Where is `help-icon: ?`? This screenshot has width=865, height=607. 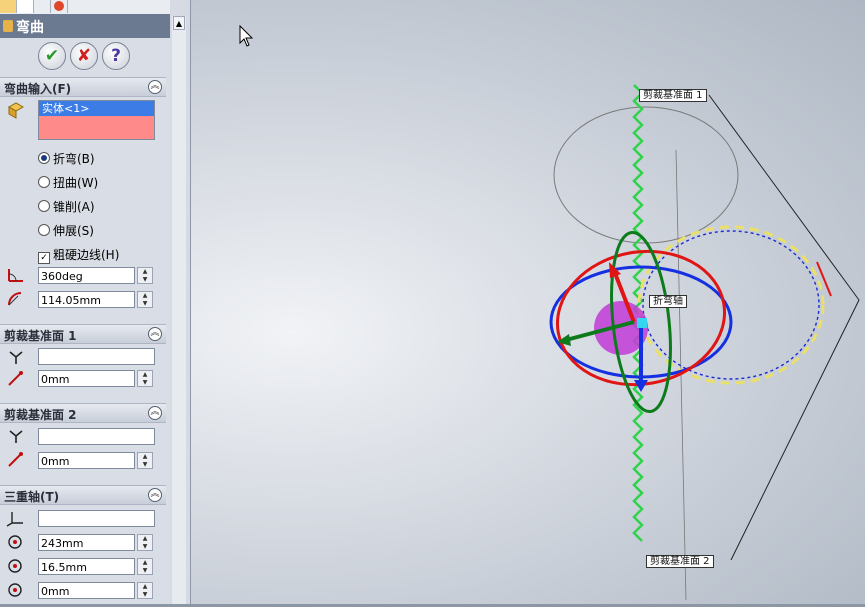 help-icon: ? is located at coordinates (116, 56).